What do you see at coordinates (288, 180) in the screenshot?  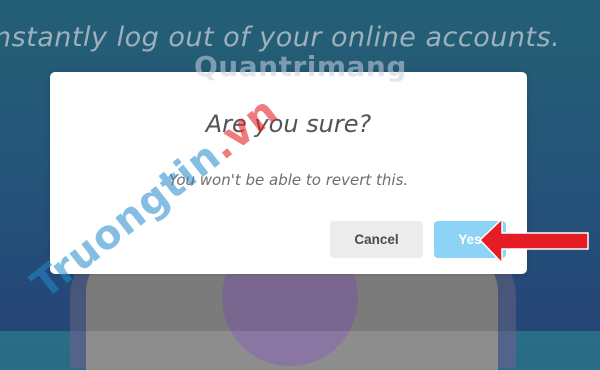 I see `dialog-message: You won't be able to revert this.` at bounding box center [288, 180].